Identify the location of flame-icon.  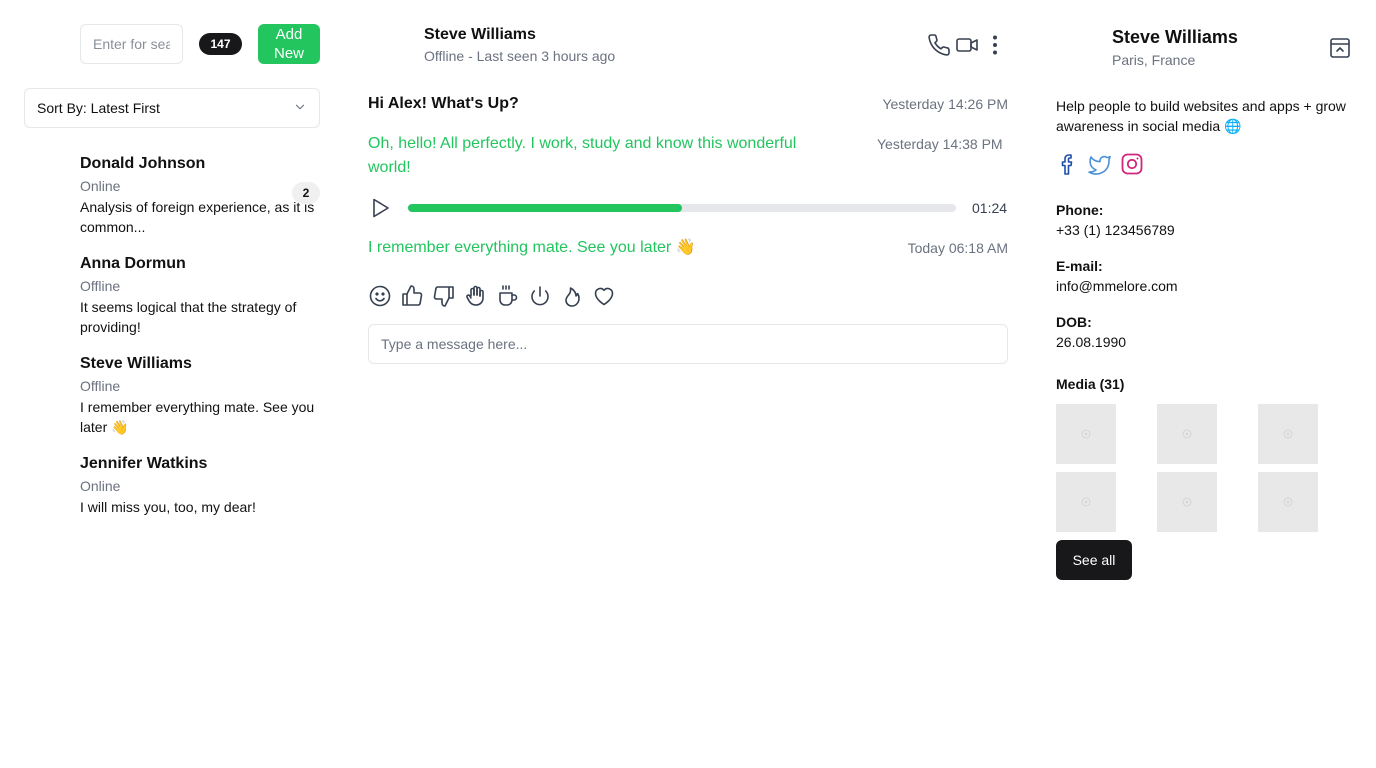
(572, 296).